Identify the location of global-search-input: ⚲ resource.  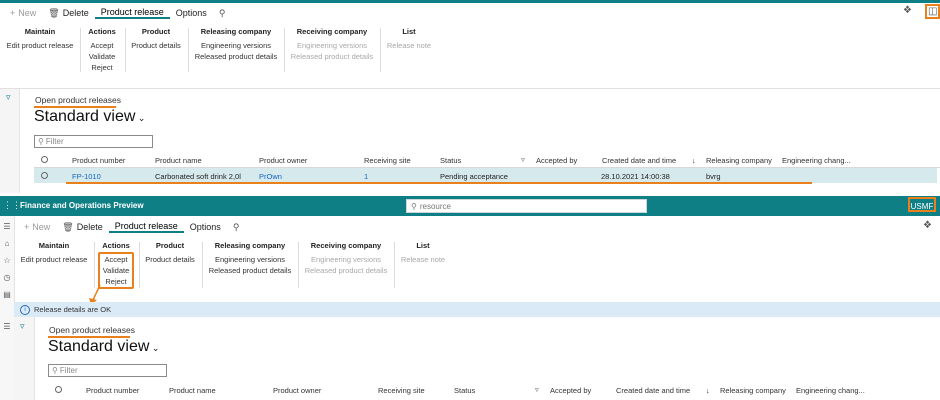
(526, 206).